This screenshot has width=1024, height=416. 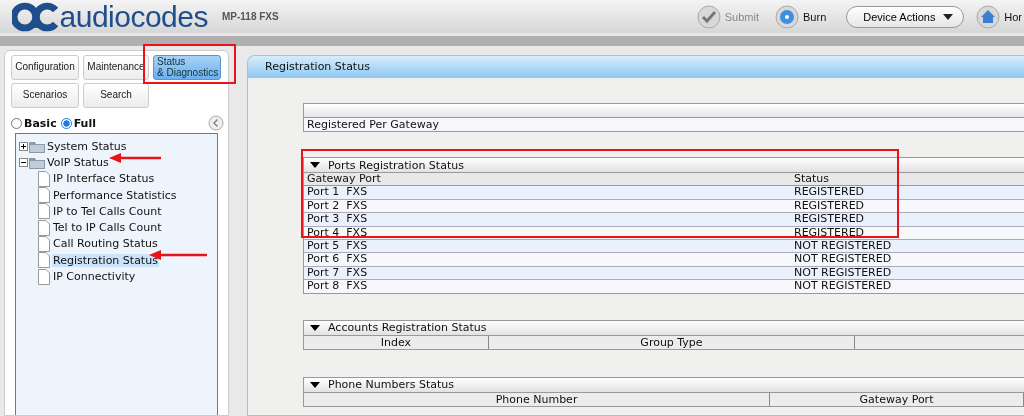 I want to click on table-cell-text: Port 3 FXS, so click(x=337, y=219).